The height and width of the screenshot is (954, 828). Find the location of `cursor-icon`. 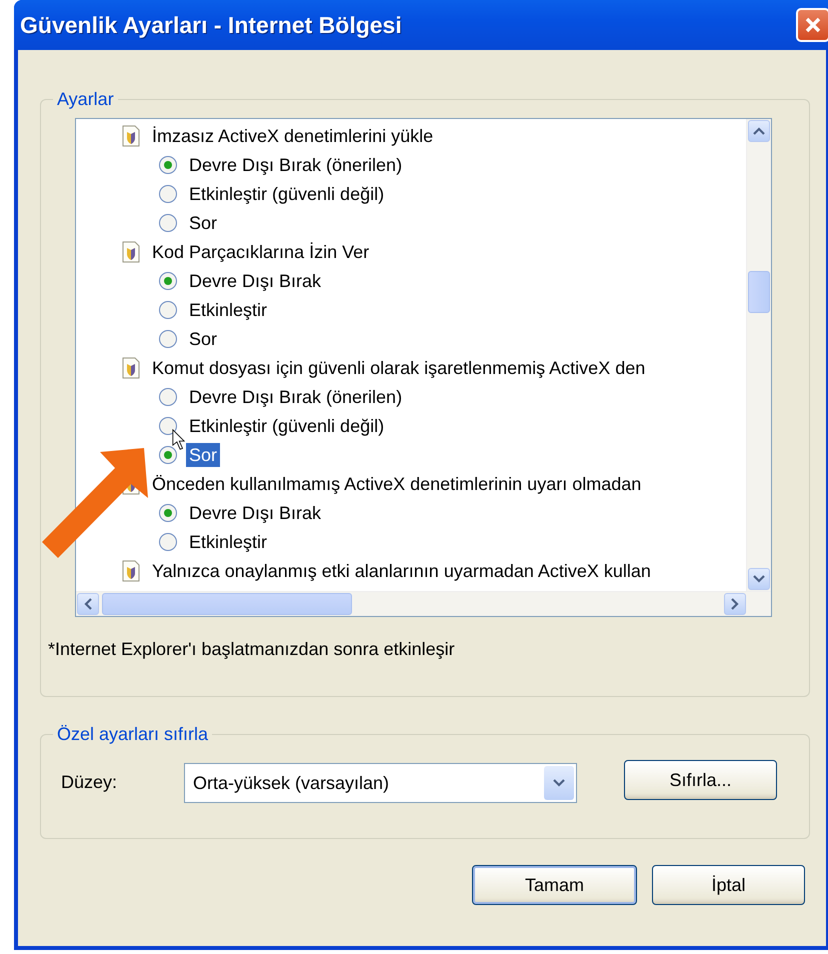

cursor-icon is located at coordinates (178, 439).